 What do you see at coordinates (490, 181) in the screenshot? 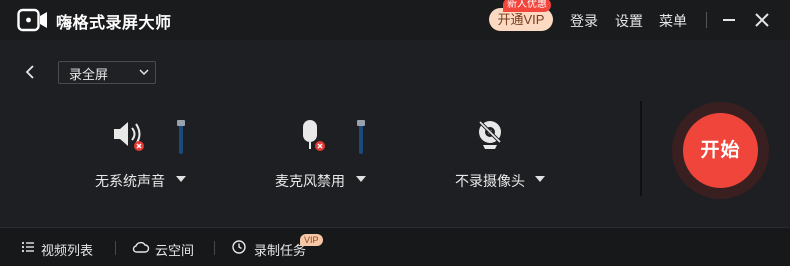
I see `camera-label: 不录摄像头` at bounding box center [490, 181].